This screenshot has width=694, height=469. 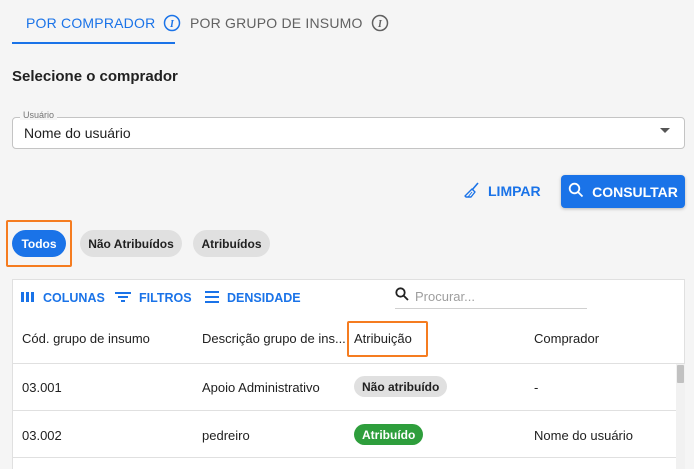 What do you see at coordinates (86, 338) in the screenshot?
I see `column-header-codigo: Cód. grupo de insumo` at bounding box center [86, 338].